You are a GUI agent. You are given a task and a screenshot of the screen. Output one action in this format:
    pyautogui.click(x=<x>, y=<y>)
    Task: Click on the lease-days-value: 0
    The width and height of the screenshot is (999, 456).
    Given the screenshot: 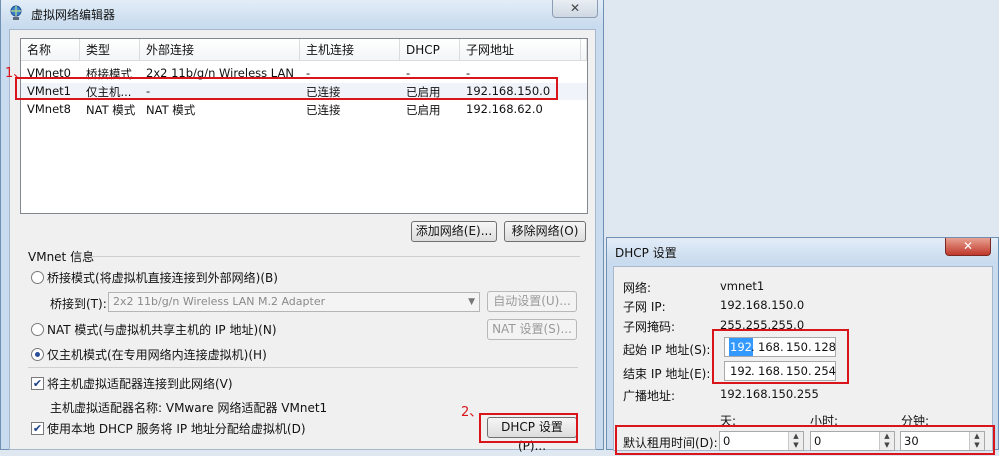 What is the action you would take?
    pyautogui.click(x=727, y=441)
    